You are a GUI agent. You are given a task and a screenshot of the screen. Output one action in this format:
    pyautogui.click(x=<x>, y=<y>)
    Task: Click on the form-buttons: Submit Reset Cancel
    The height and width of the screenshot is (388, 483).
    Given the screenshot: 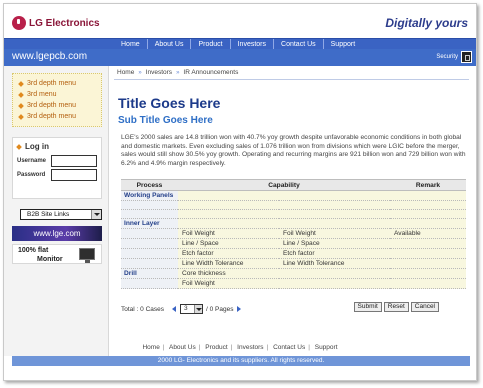 What is the action you would take?
    pyautogui.click(x=396, y=307)
    